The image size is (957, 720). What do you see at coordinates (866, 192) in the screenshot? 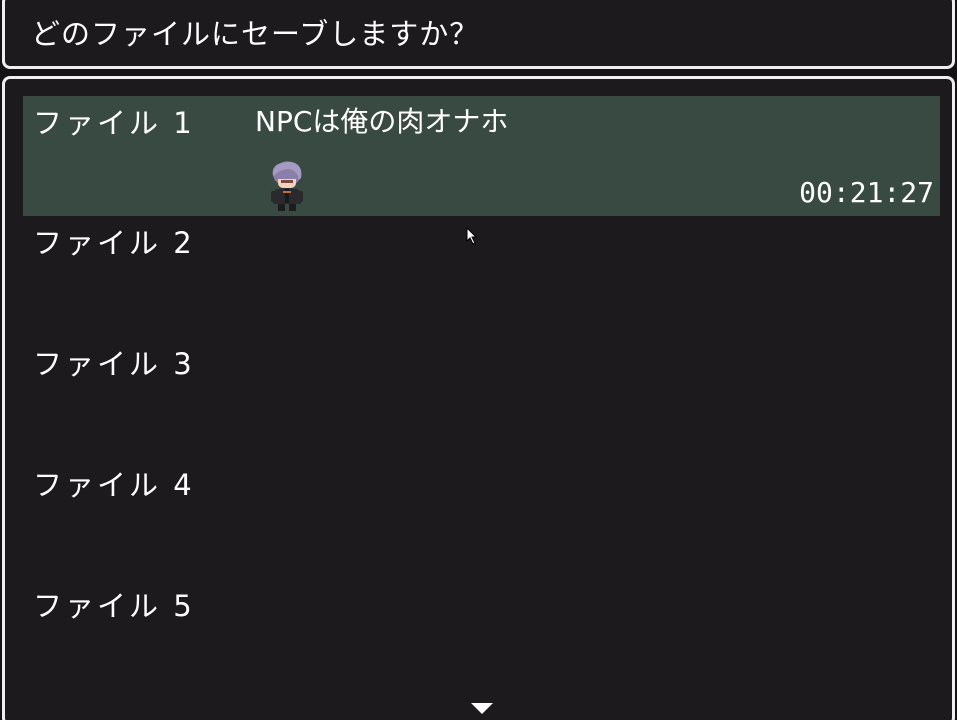
I see `slot-playtime: 00:21:27` at bounding box center [866, 192].